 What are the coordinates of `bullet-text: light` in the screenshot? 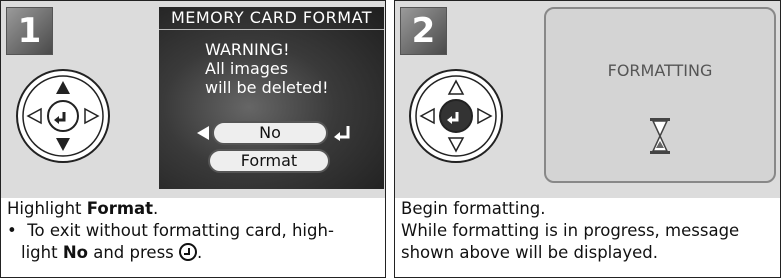 It's located at (42, 252).